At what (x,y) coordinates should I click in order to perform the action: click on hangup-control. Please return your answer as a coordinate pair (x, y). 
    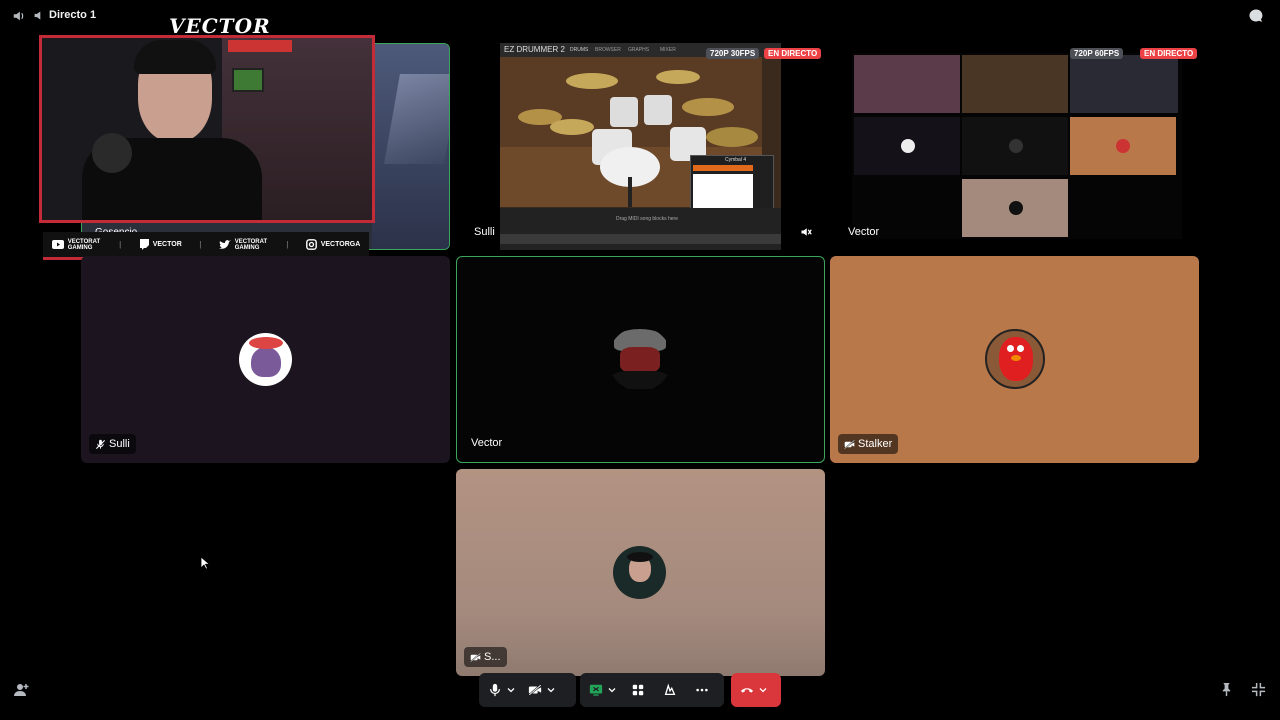
    Looking at the image, I should click on (756, 690).